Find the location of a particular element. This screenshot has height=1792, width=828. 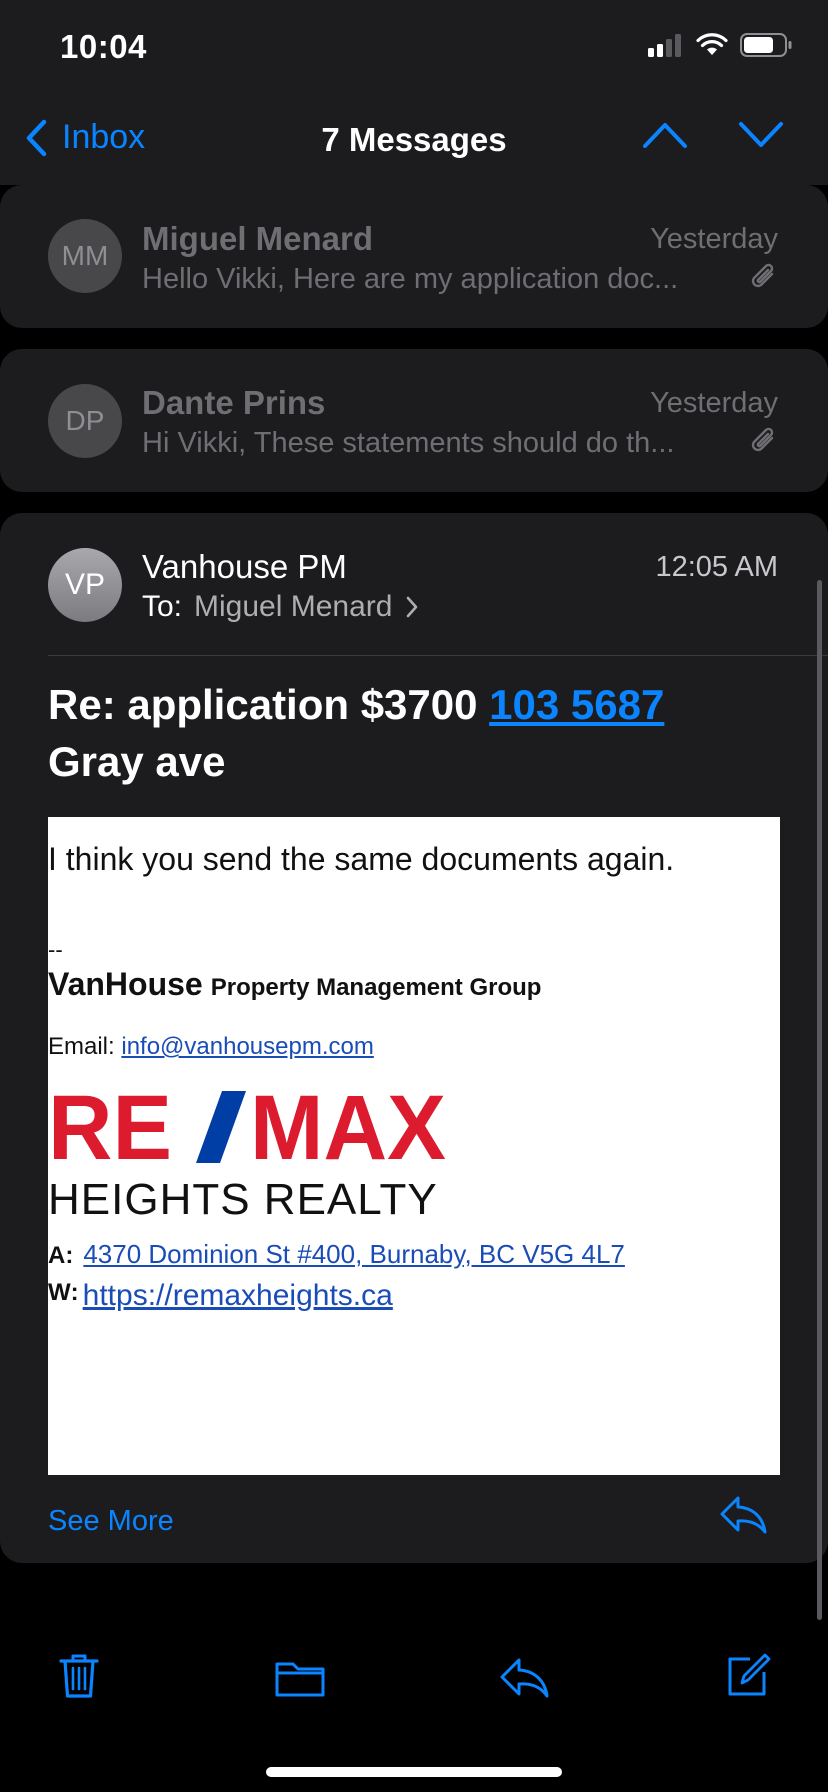

chevron-right-icon is located at coordinates (412, 607).